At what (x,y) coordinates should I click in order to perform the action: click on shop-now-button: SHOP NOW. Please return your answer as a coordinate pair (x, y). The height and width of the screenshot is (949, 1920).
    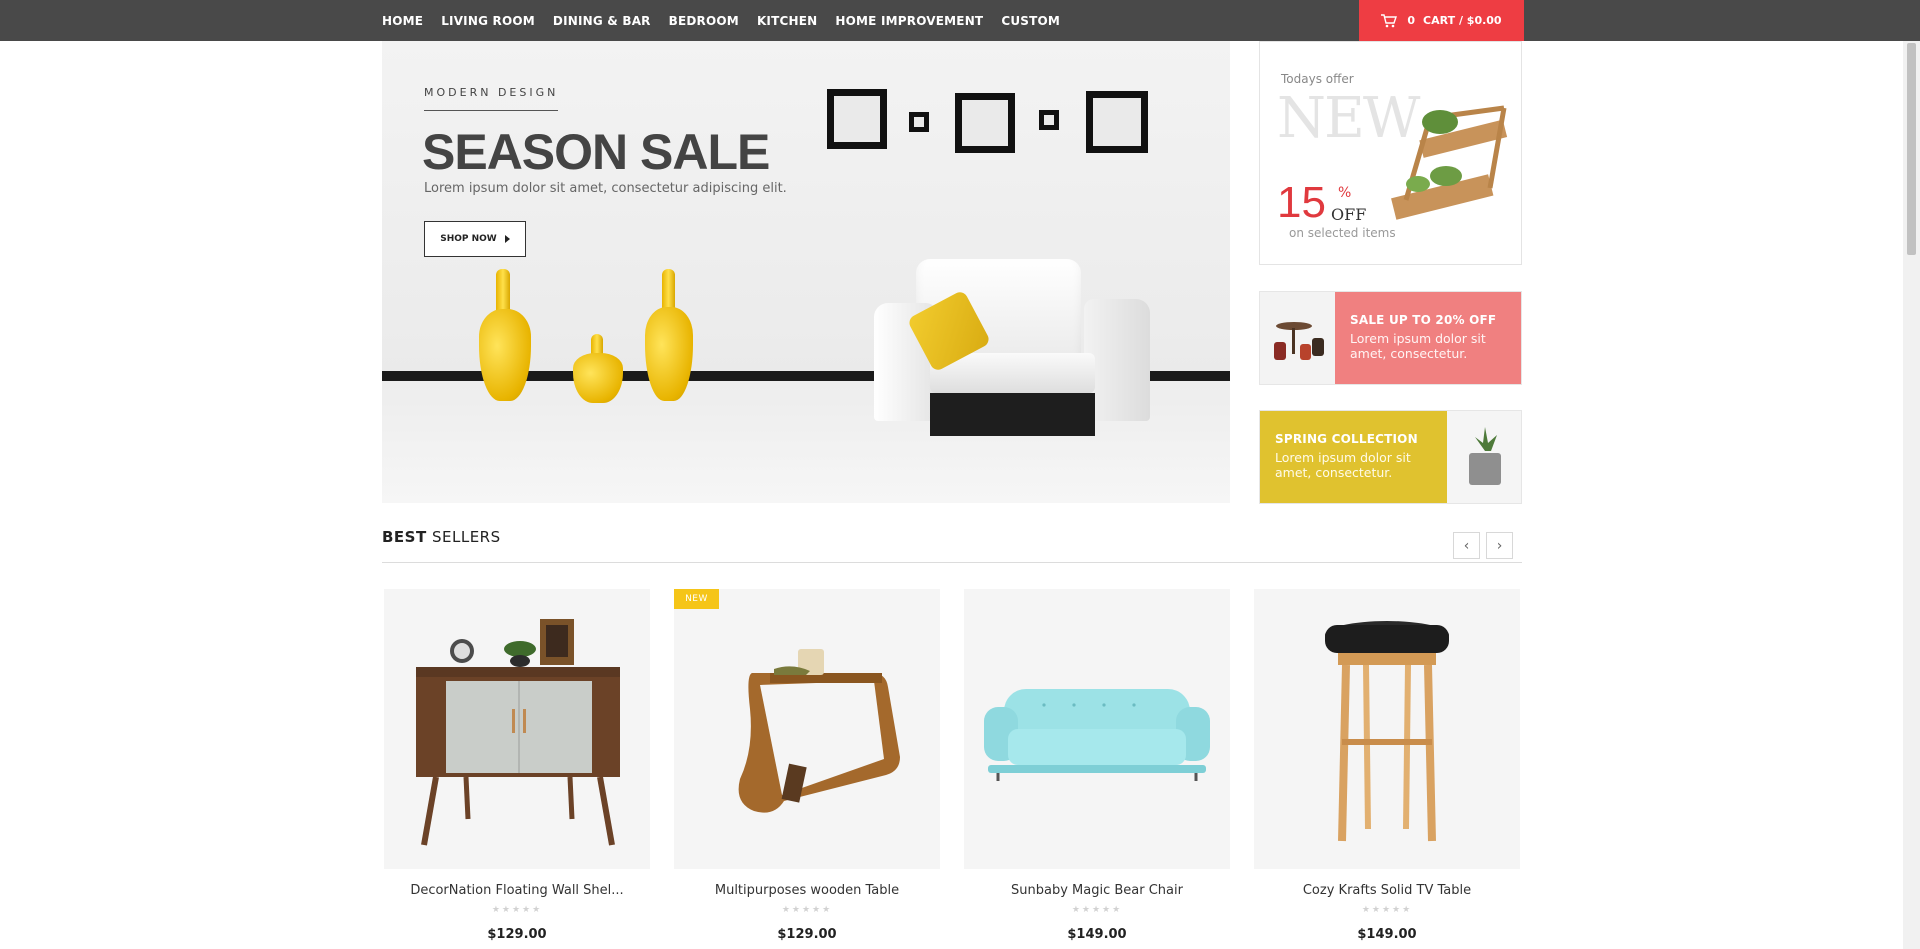
    Looking at the image, I should click on (475, 239).